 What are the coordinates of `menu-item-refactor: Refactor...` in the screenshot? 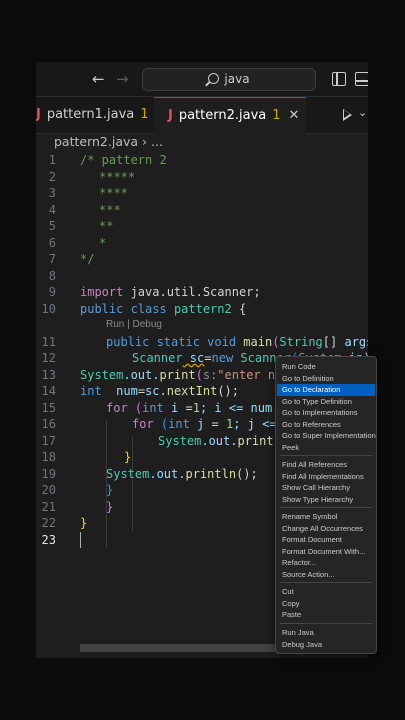 It's located at (326, 563).